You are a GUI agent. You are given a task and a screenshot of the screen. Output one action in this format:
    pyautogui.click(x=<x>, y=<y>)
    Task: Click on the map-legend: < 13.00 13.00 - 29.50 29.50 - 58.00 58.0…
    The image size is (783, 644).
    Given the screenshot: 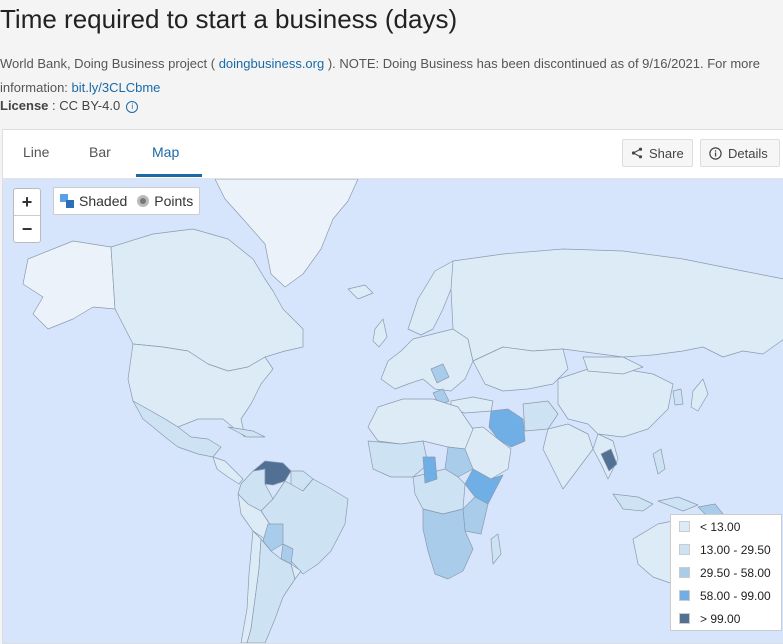 What is the action you would take?
    pyautogui.click(x=726, y=572)
    